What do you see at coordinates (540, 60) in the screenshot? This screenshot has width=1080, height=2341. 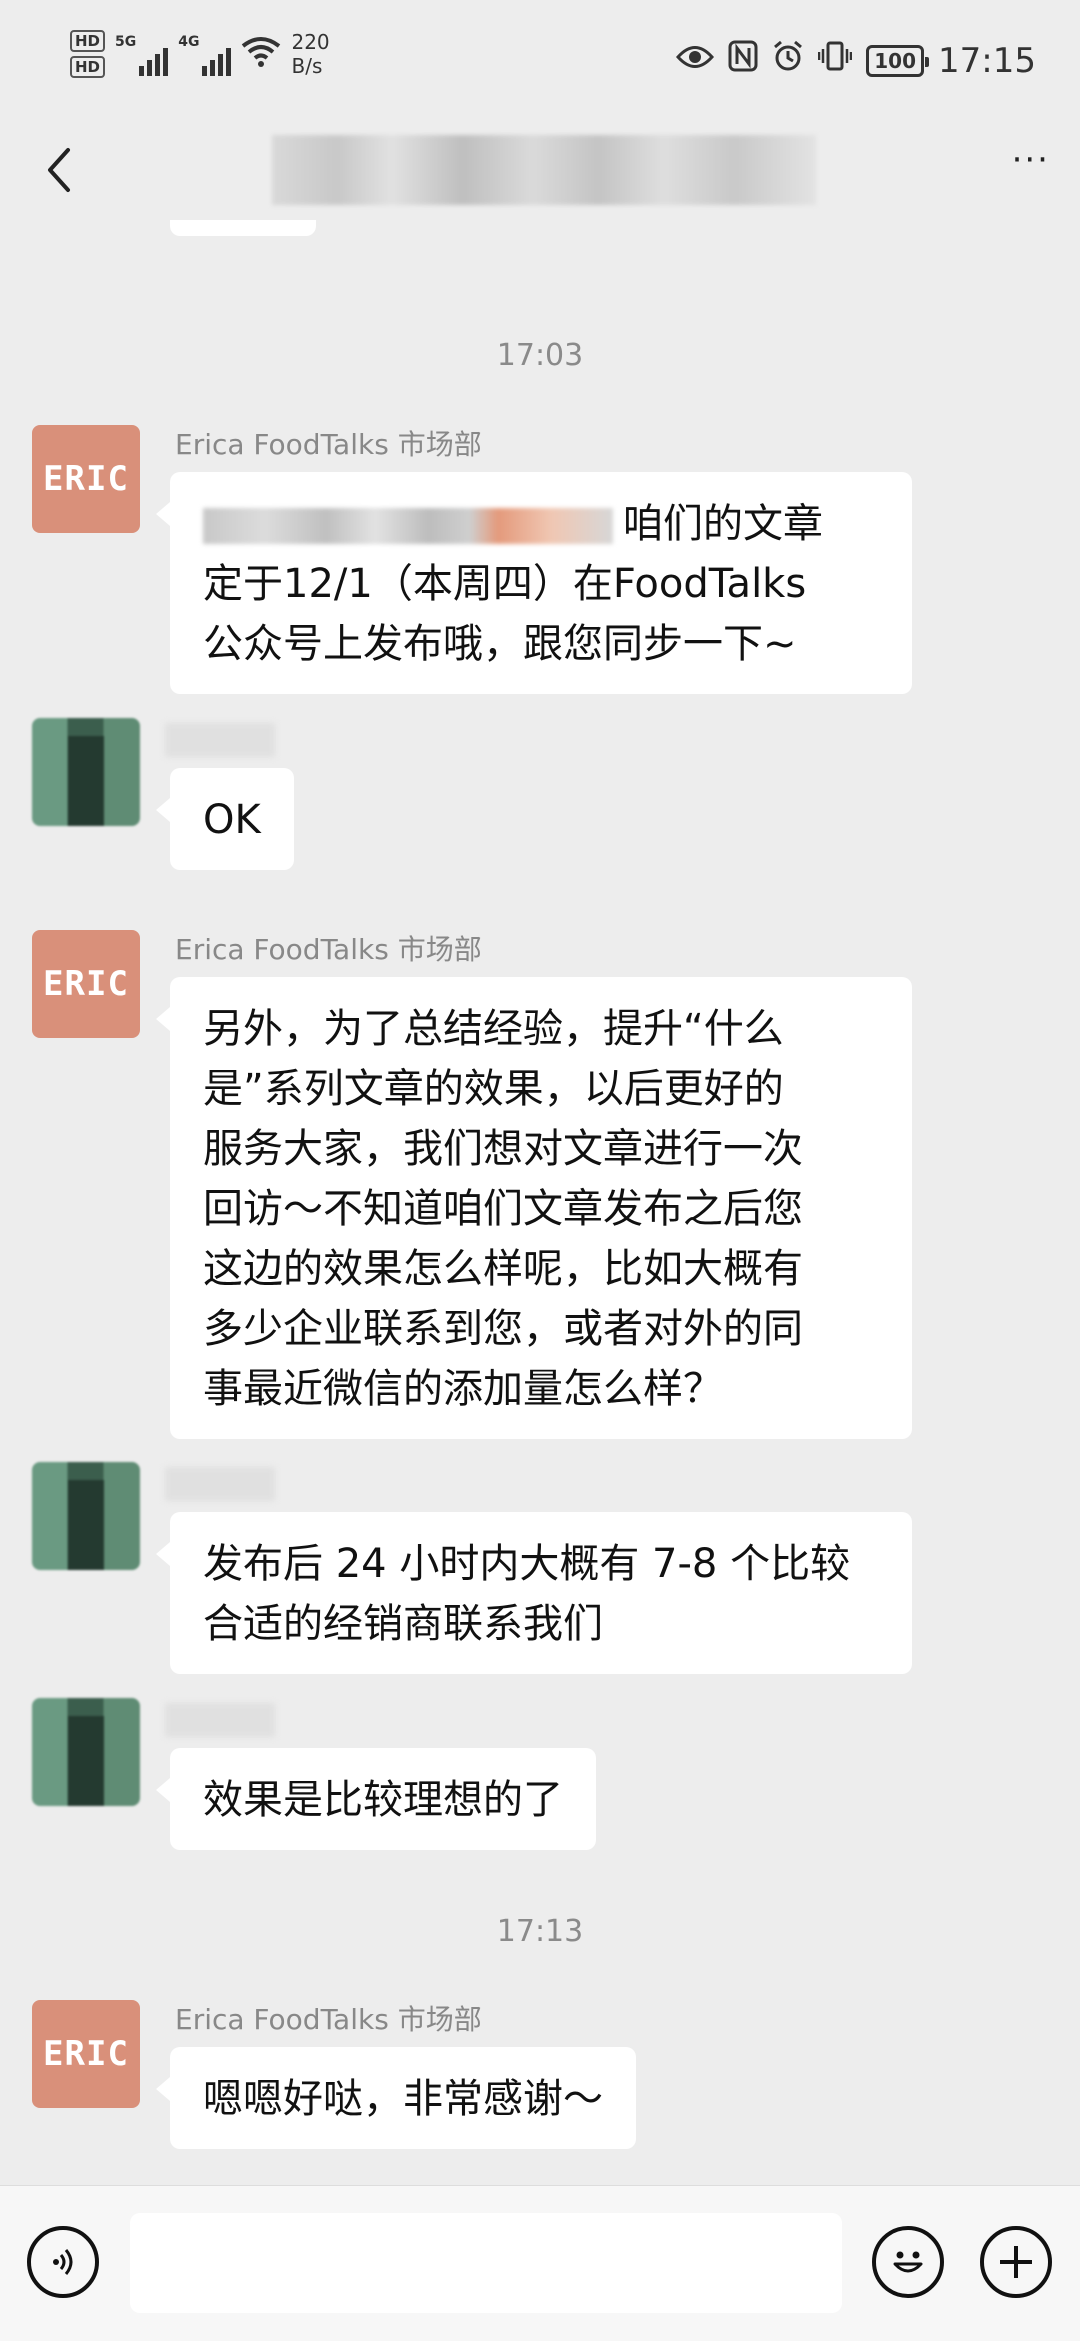 I see `status-bar: HD HD 5G 4G 220 B/s 100 17:15` at bounding box center [540, 60].